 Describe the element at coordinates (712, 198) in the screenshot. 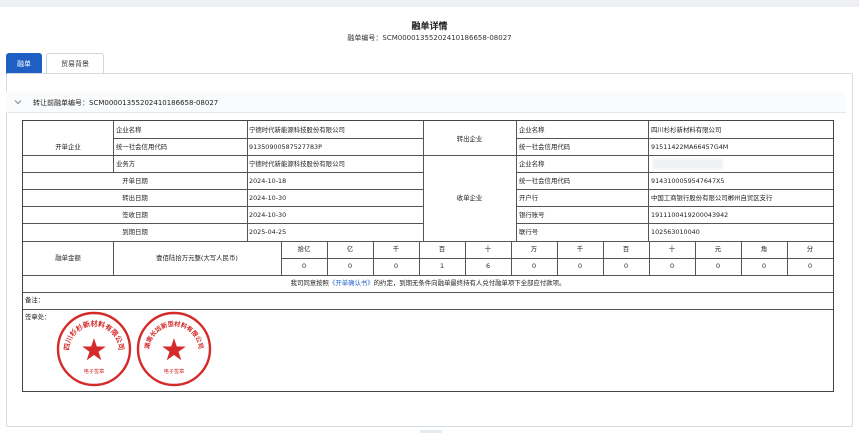

I see `receiver-bank: 中国工商银行股份有限公司郴州自贸区支行` at that location.